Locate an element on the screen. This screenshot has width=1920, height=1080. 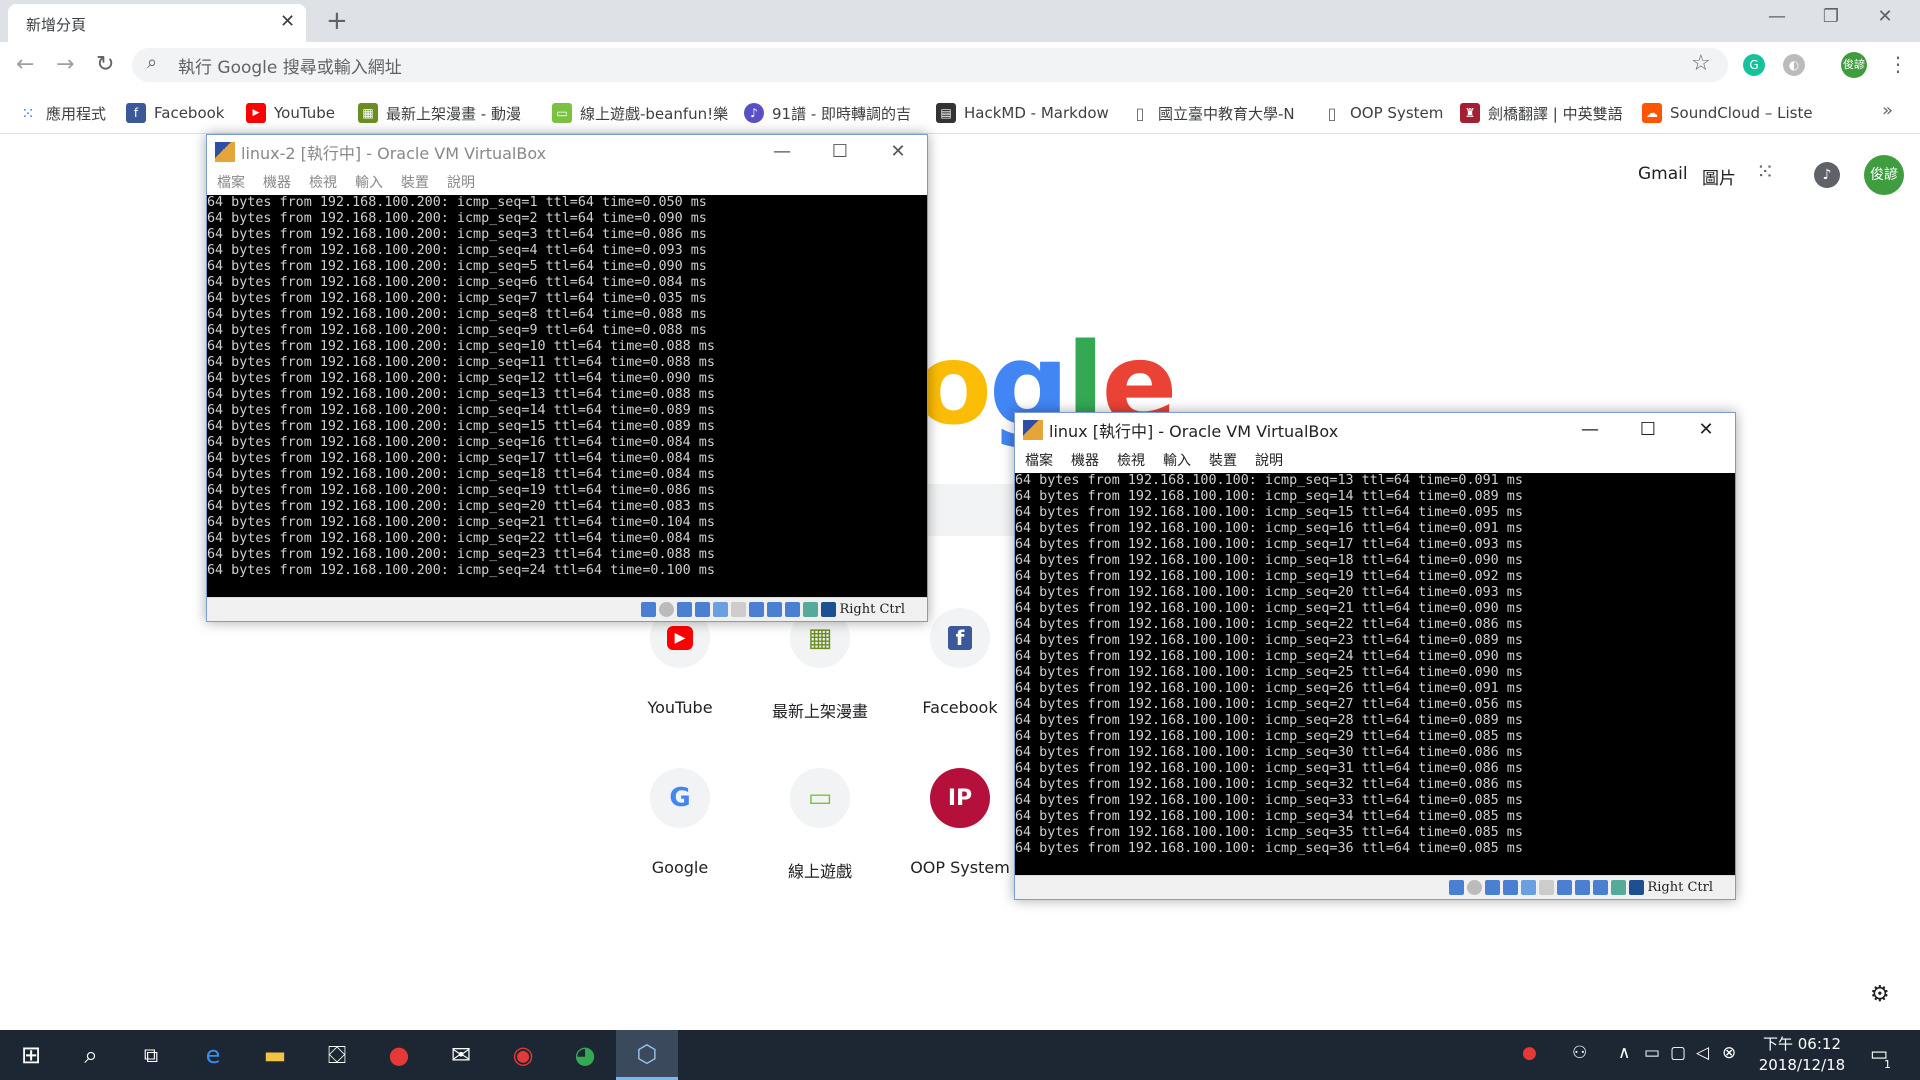
file-explorer-icon: ▬ is located at coordinates (275, 1055).